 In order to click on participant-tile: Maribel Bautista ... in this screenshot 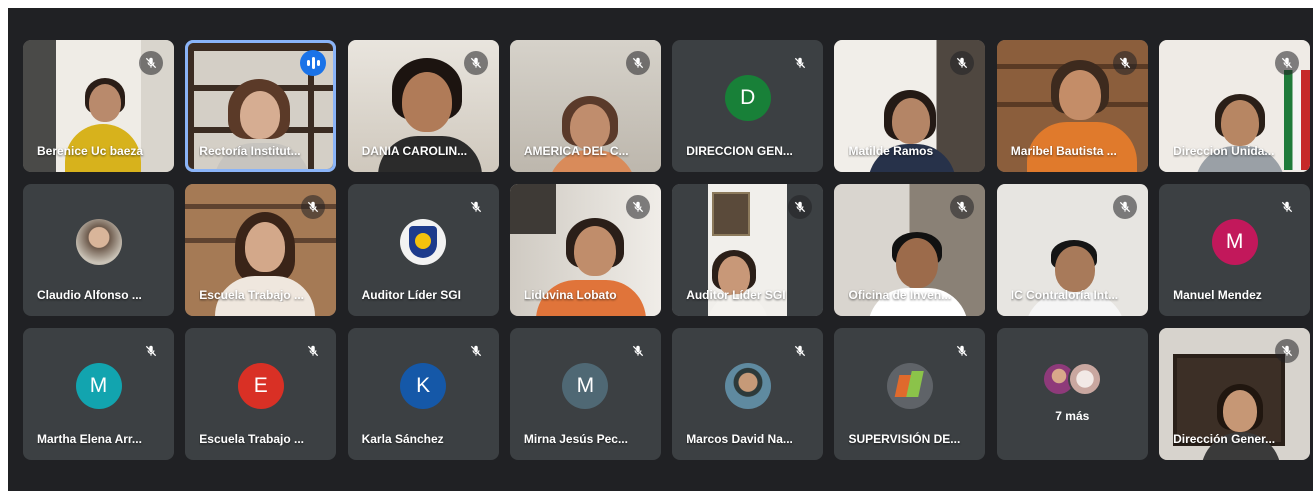, I will do `click(1072, 106)`.